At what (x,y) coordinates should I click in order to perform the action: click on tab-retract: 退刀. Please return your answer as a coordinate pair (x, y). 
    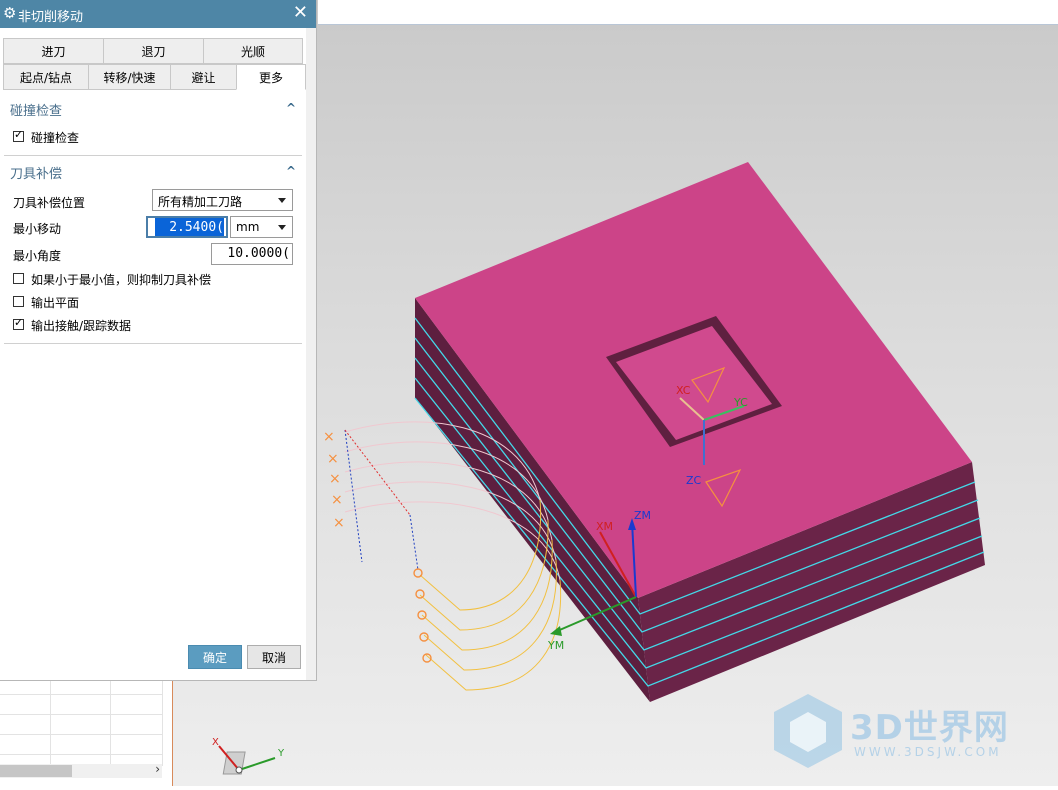
    Looking at the image, I should click on (153, 51).